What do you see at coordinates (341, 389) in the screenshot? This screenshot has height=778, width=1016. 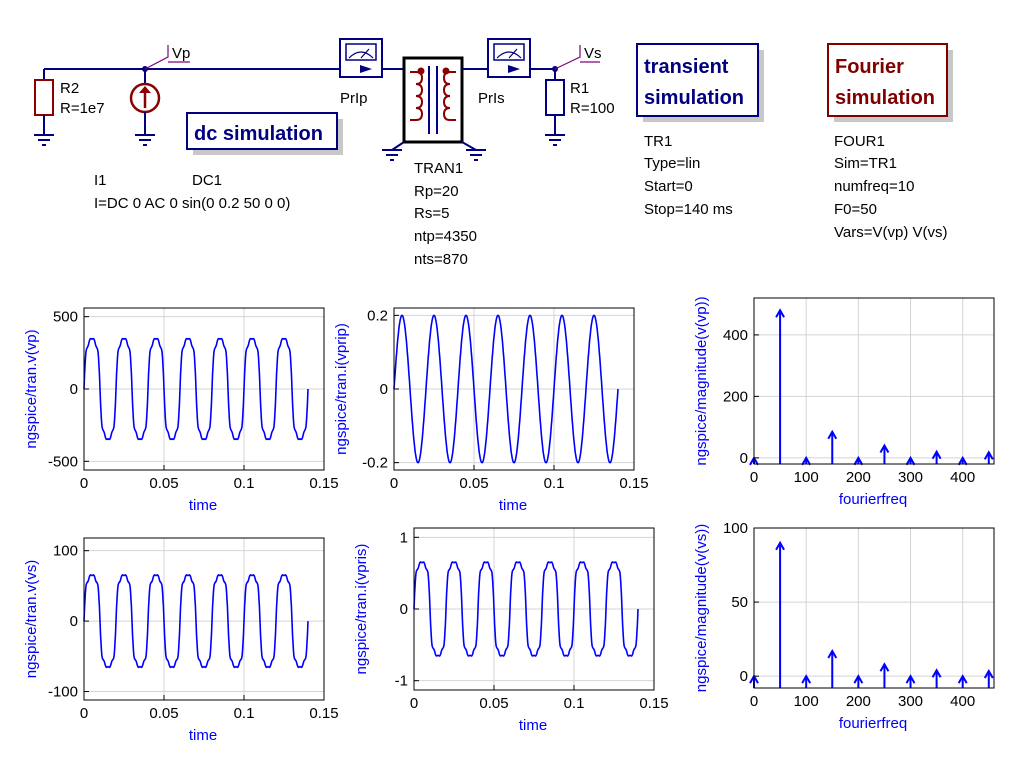 I see `y-axis-label: ngspice/tran.i(vprip)` at bounding box center [341, 389].